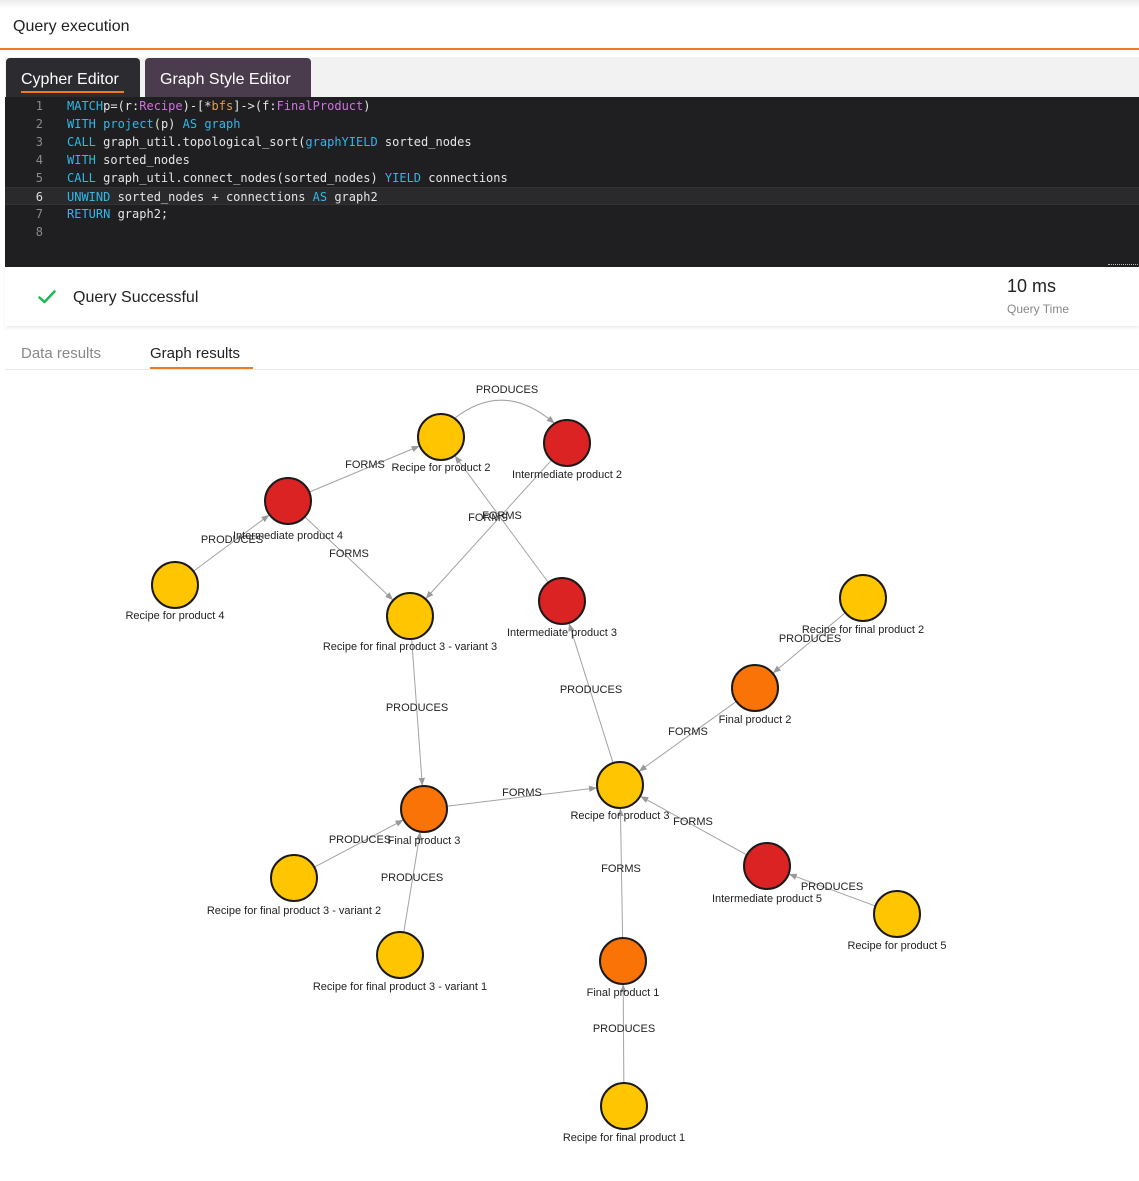  What do you see at coordinates (504, 411) in the screenshot?
I see `edge-line` at bounding box center [504, 411].